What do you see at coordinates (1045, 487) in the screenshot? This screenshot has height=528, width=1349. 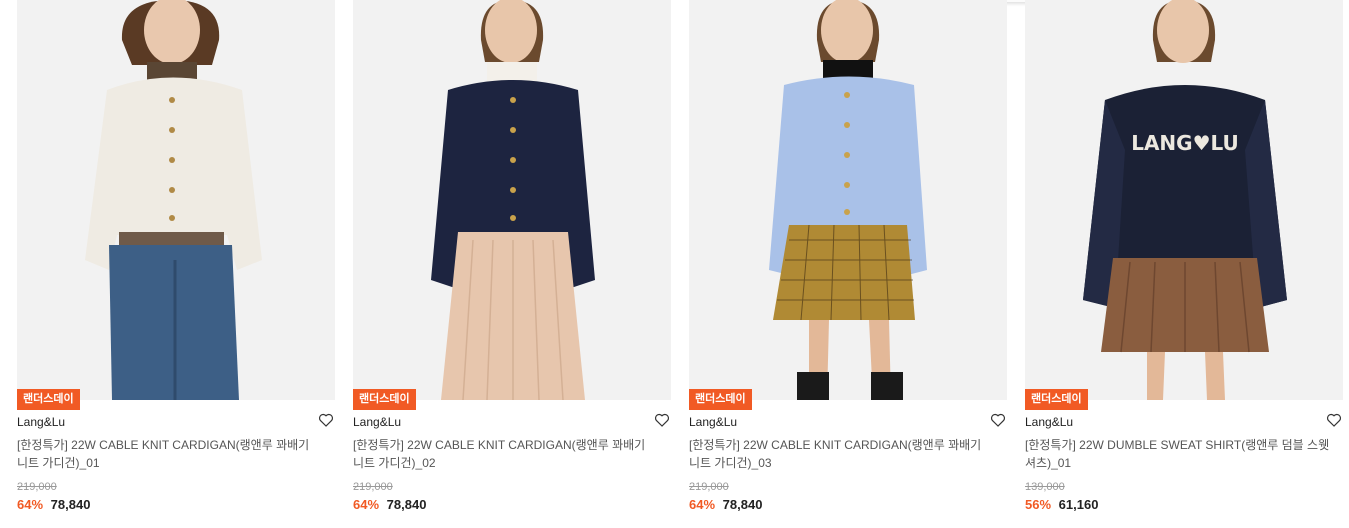 I see `original-price: 139,000` at bounding box center [1045, 487].